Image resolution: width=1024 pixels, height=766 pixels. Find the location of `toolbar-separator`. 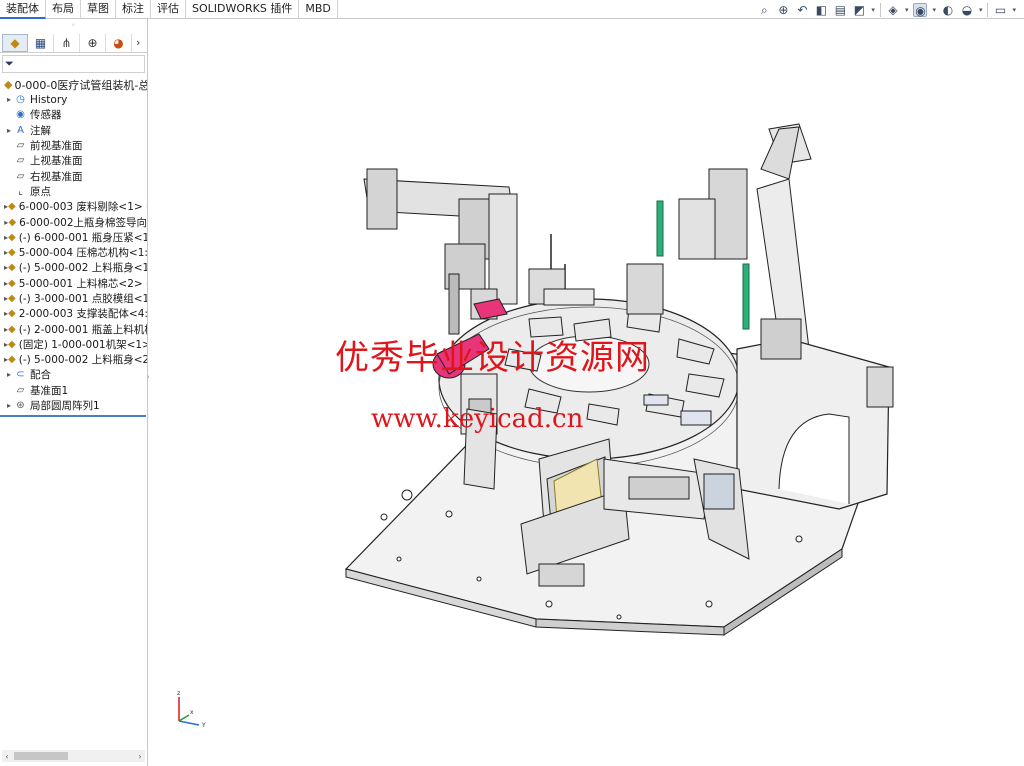

toolbar-separator is located at coordinates (880, 10).